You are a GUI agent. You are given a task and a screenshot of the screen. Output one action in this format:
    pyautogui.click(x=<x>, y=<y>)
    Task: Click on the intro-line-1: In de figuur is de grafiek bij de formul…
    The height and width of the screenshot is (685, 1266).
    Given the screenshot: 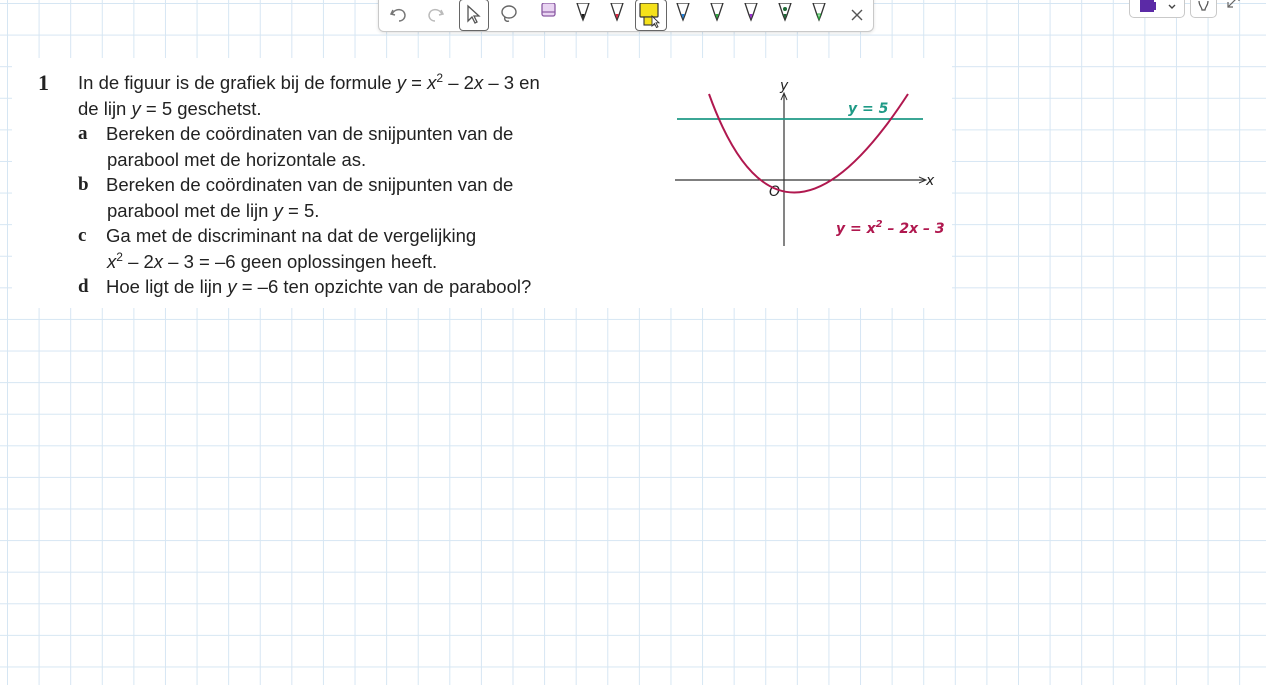 What is the action you would take?
    pyautogui.click(x=309, y=82)
    